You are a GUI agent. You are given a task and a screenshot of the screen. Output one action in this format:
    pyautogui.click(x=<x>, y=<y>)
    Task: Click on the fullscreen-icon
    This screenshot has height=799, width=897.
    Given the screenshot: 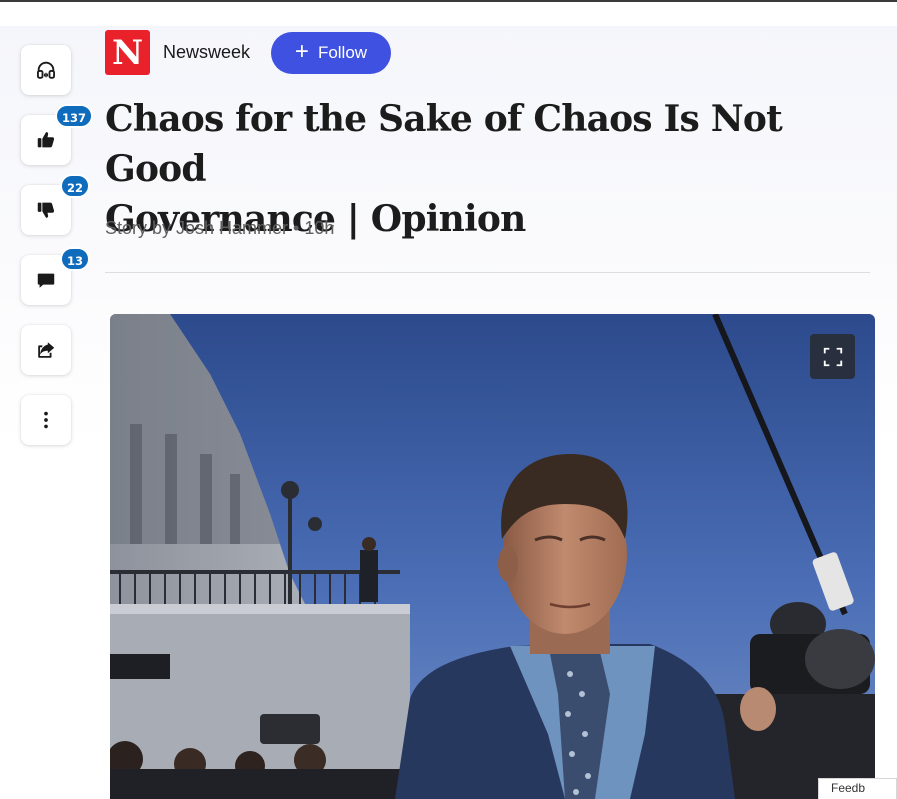 What is the action you would take?
    pyautogui.click(x=832, y=356)
    